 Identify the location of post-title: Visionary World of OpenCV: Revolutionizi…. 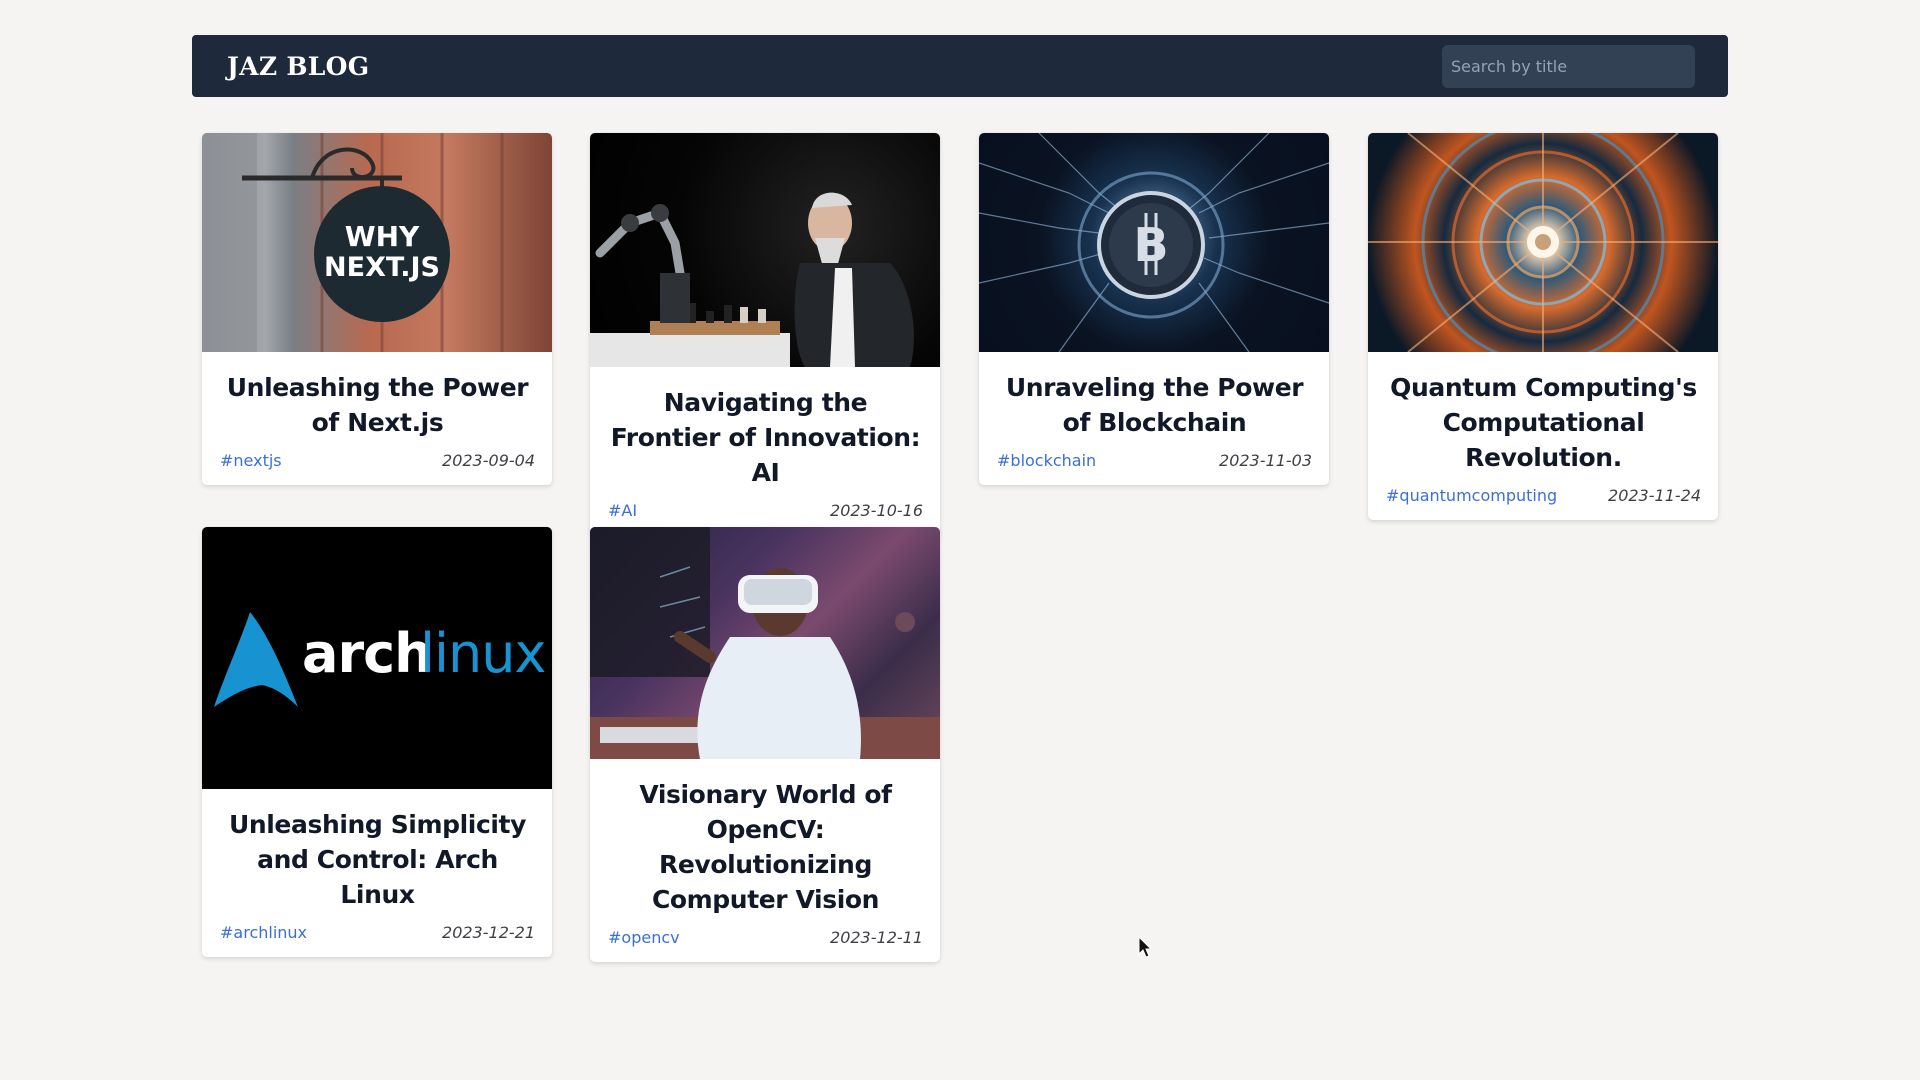
(765, 847).